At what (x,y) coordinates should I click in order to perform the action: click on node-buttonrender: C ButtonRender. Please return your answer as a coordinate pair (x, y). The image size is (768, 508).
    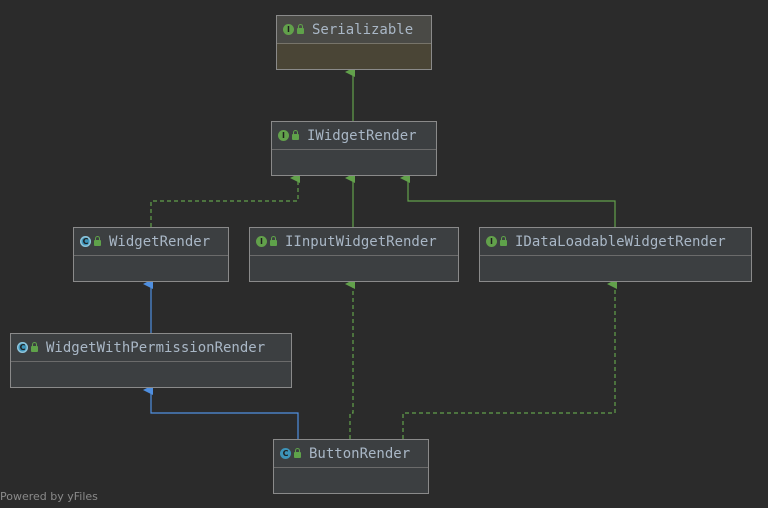
    Looking at the image, I should click on (351, 466).